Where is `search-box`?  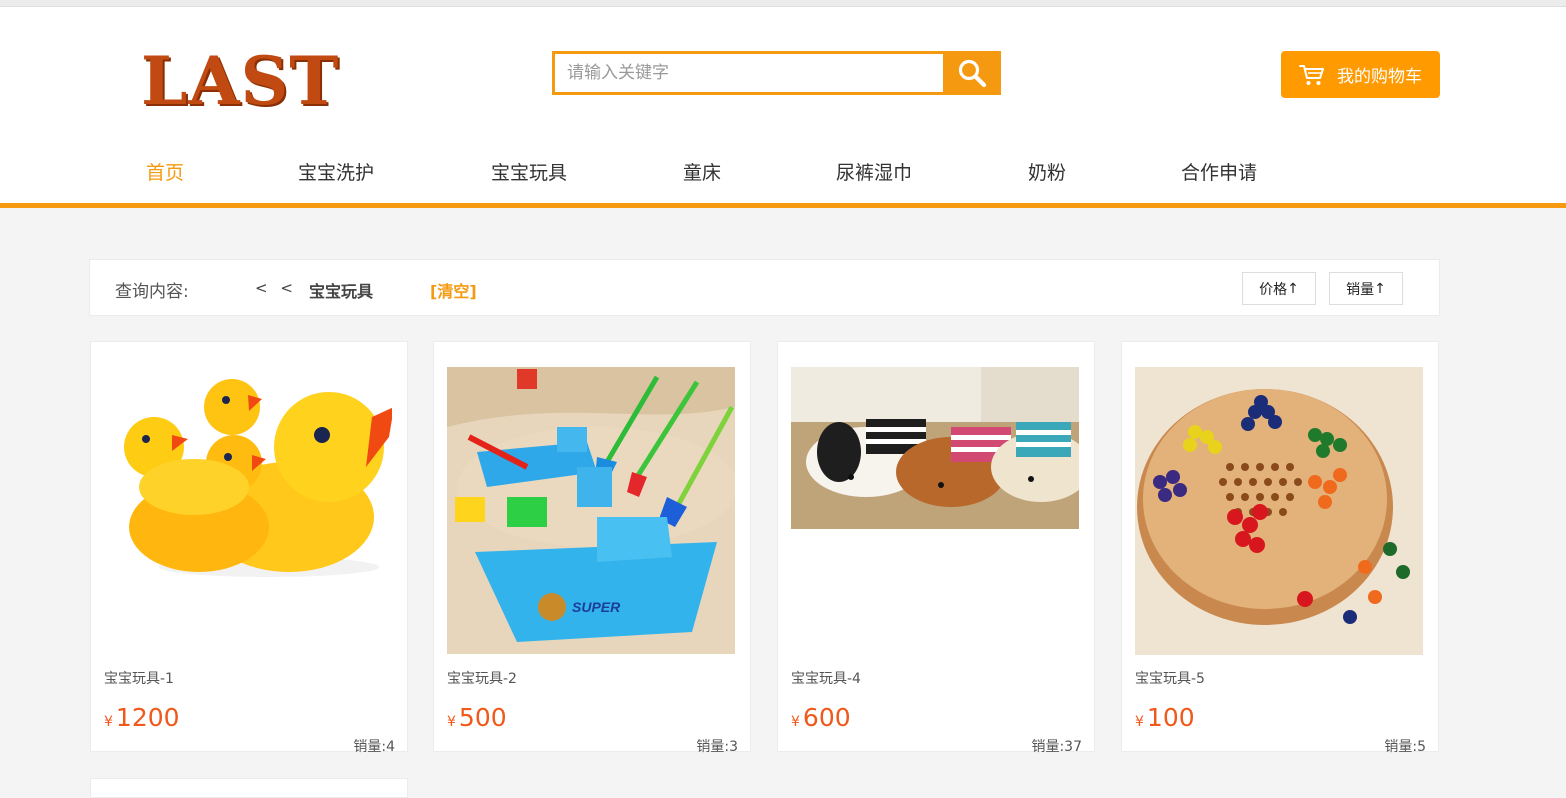
search-box is located at coordinates (776, 73).